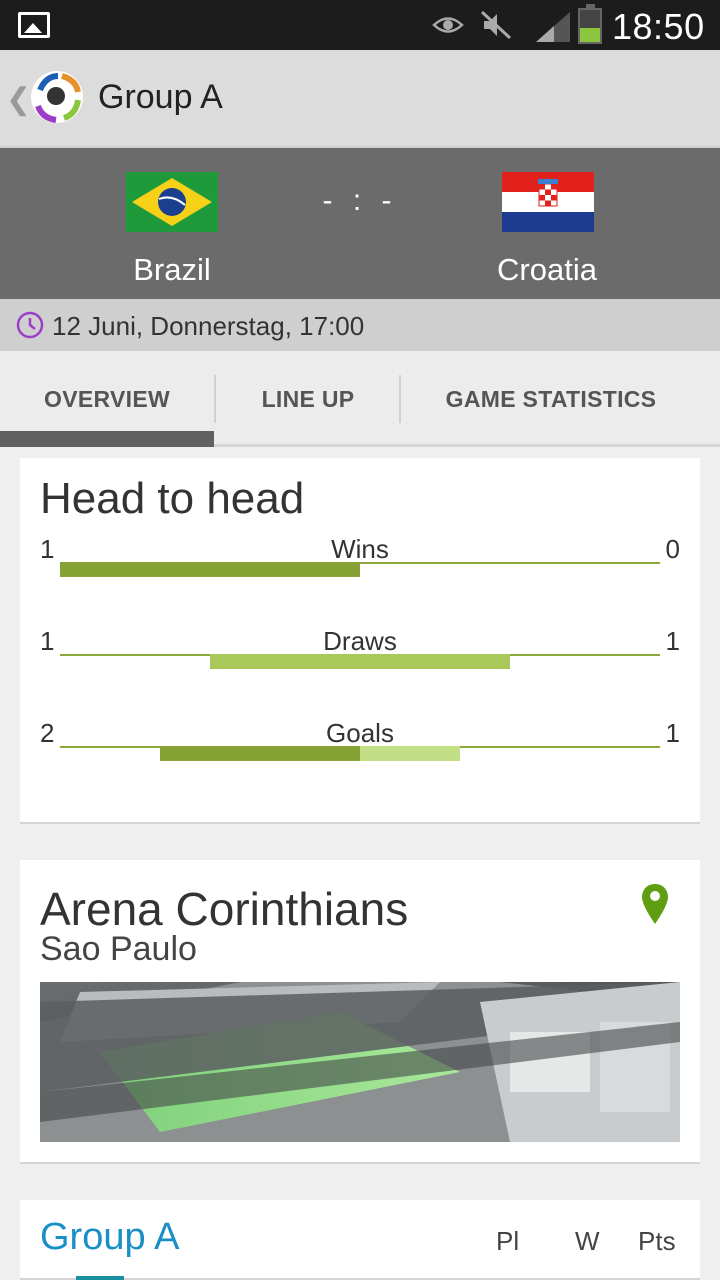 This screenshot has height=1280, width=720. I want to click on away-team-name: Croatia, so click(547, 270).